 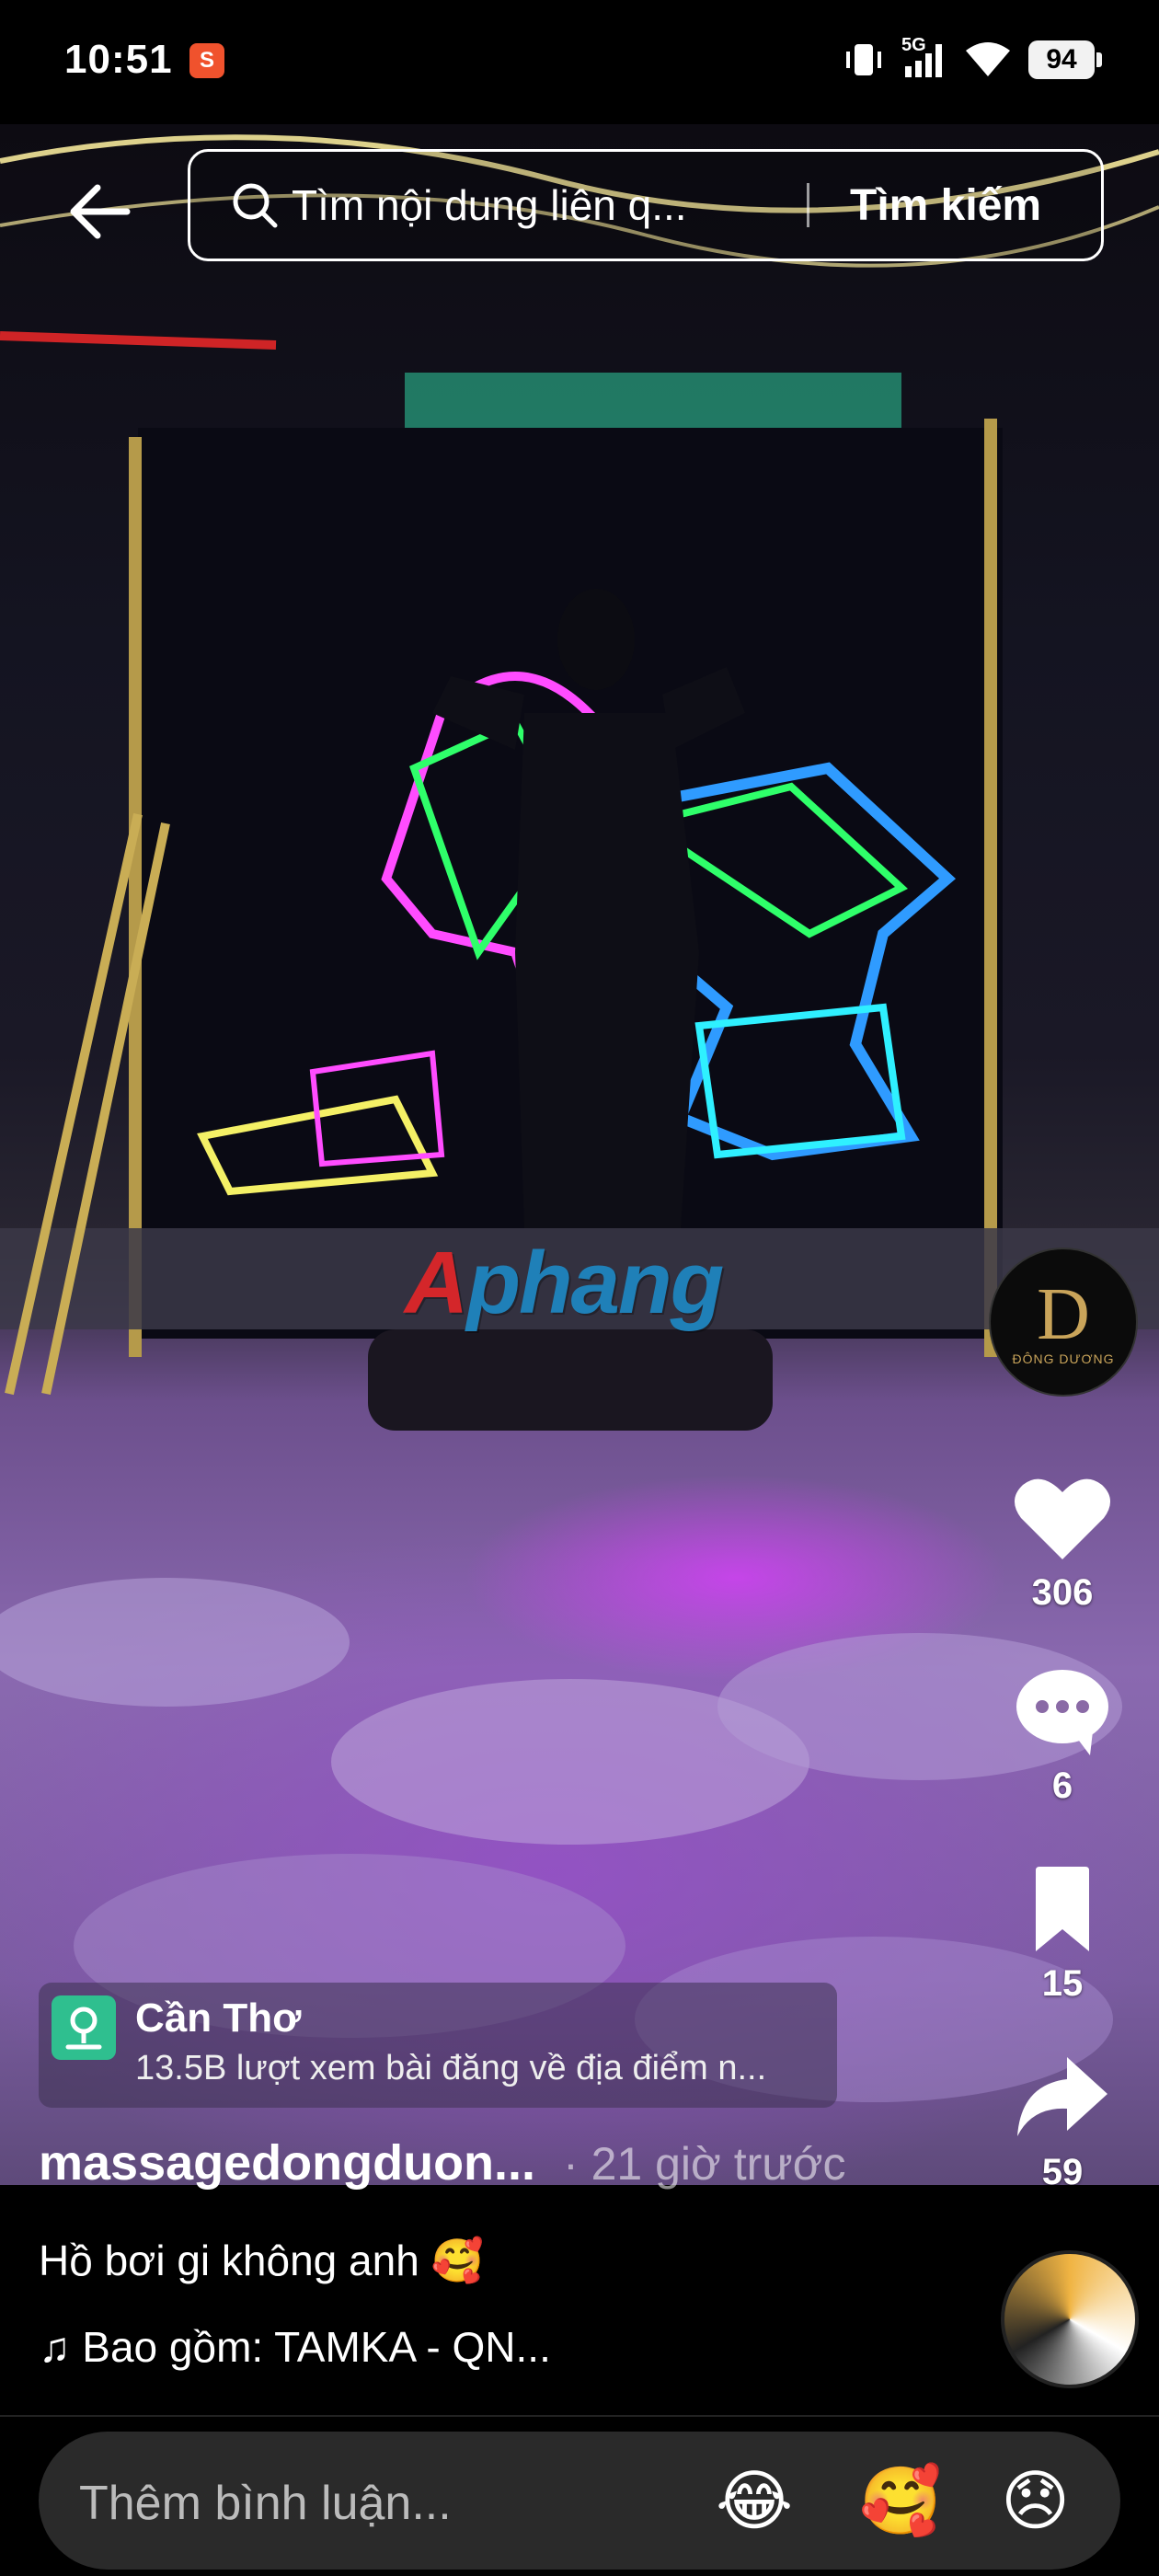 I want to click on comment-button: 6, so click(x=1062, y=1736).